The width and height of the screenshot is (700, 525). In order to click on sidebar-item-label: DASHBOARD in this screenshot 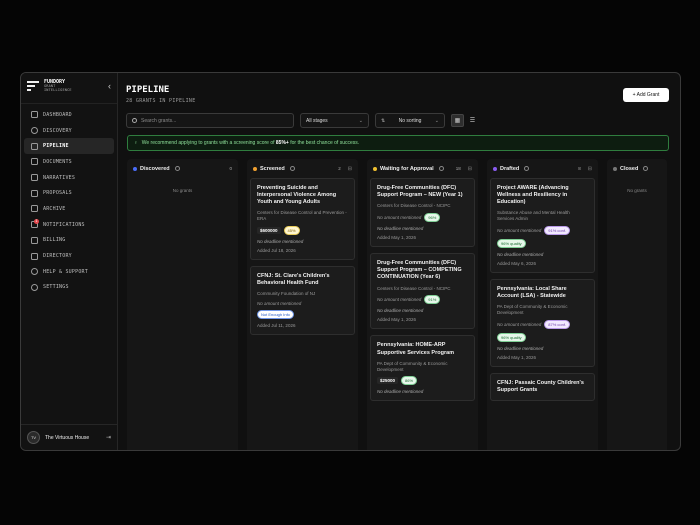, I will do `click(57, 114)`.